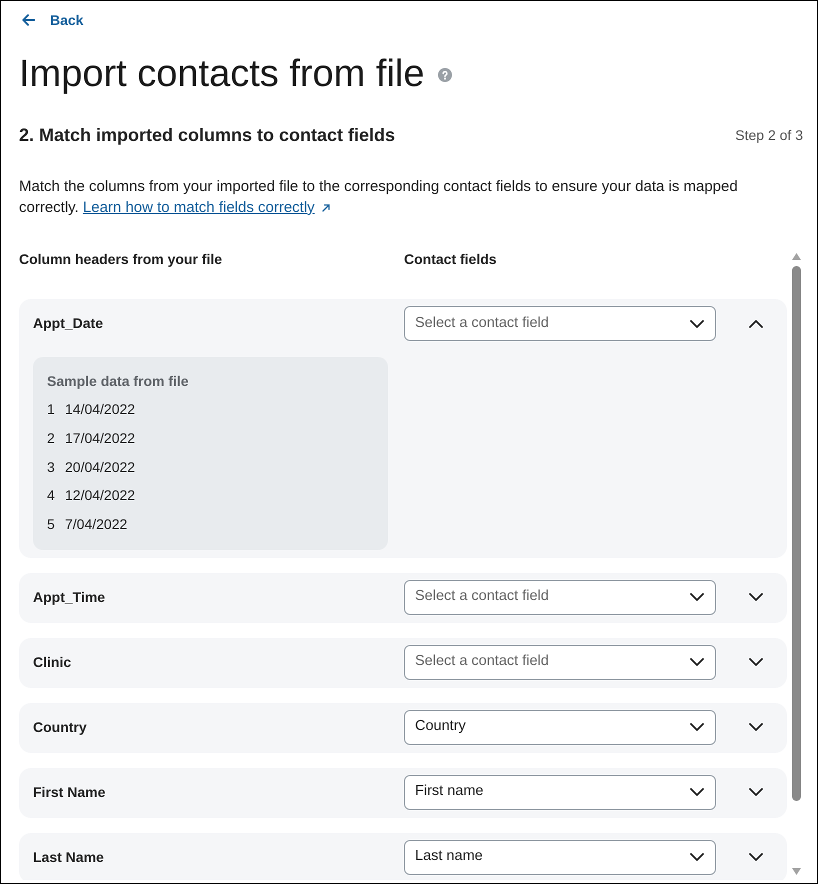  Describe the element at coordinates (207, 135) in the screenshot. I see `step-heading: 2. Match imported columns to contact fields` at that location.